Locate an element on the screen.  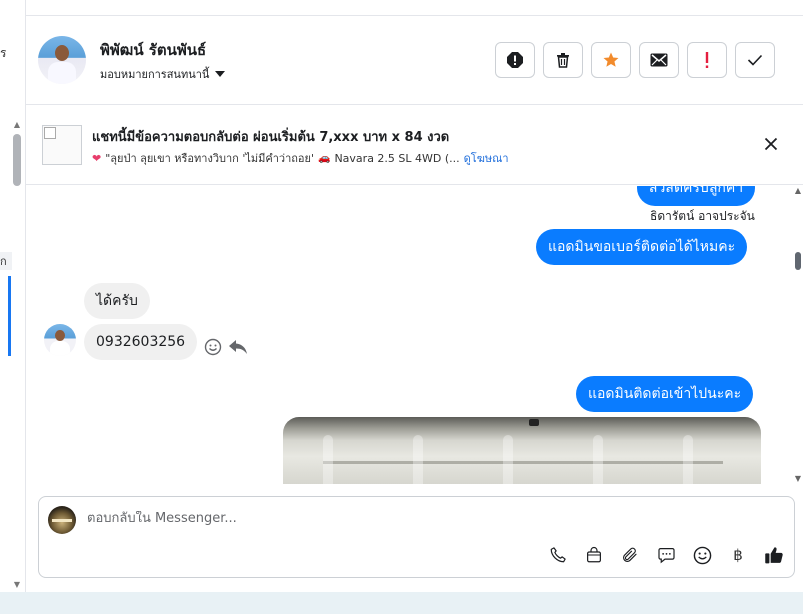
phone-icon is located at coordinates (558, 555).